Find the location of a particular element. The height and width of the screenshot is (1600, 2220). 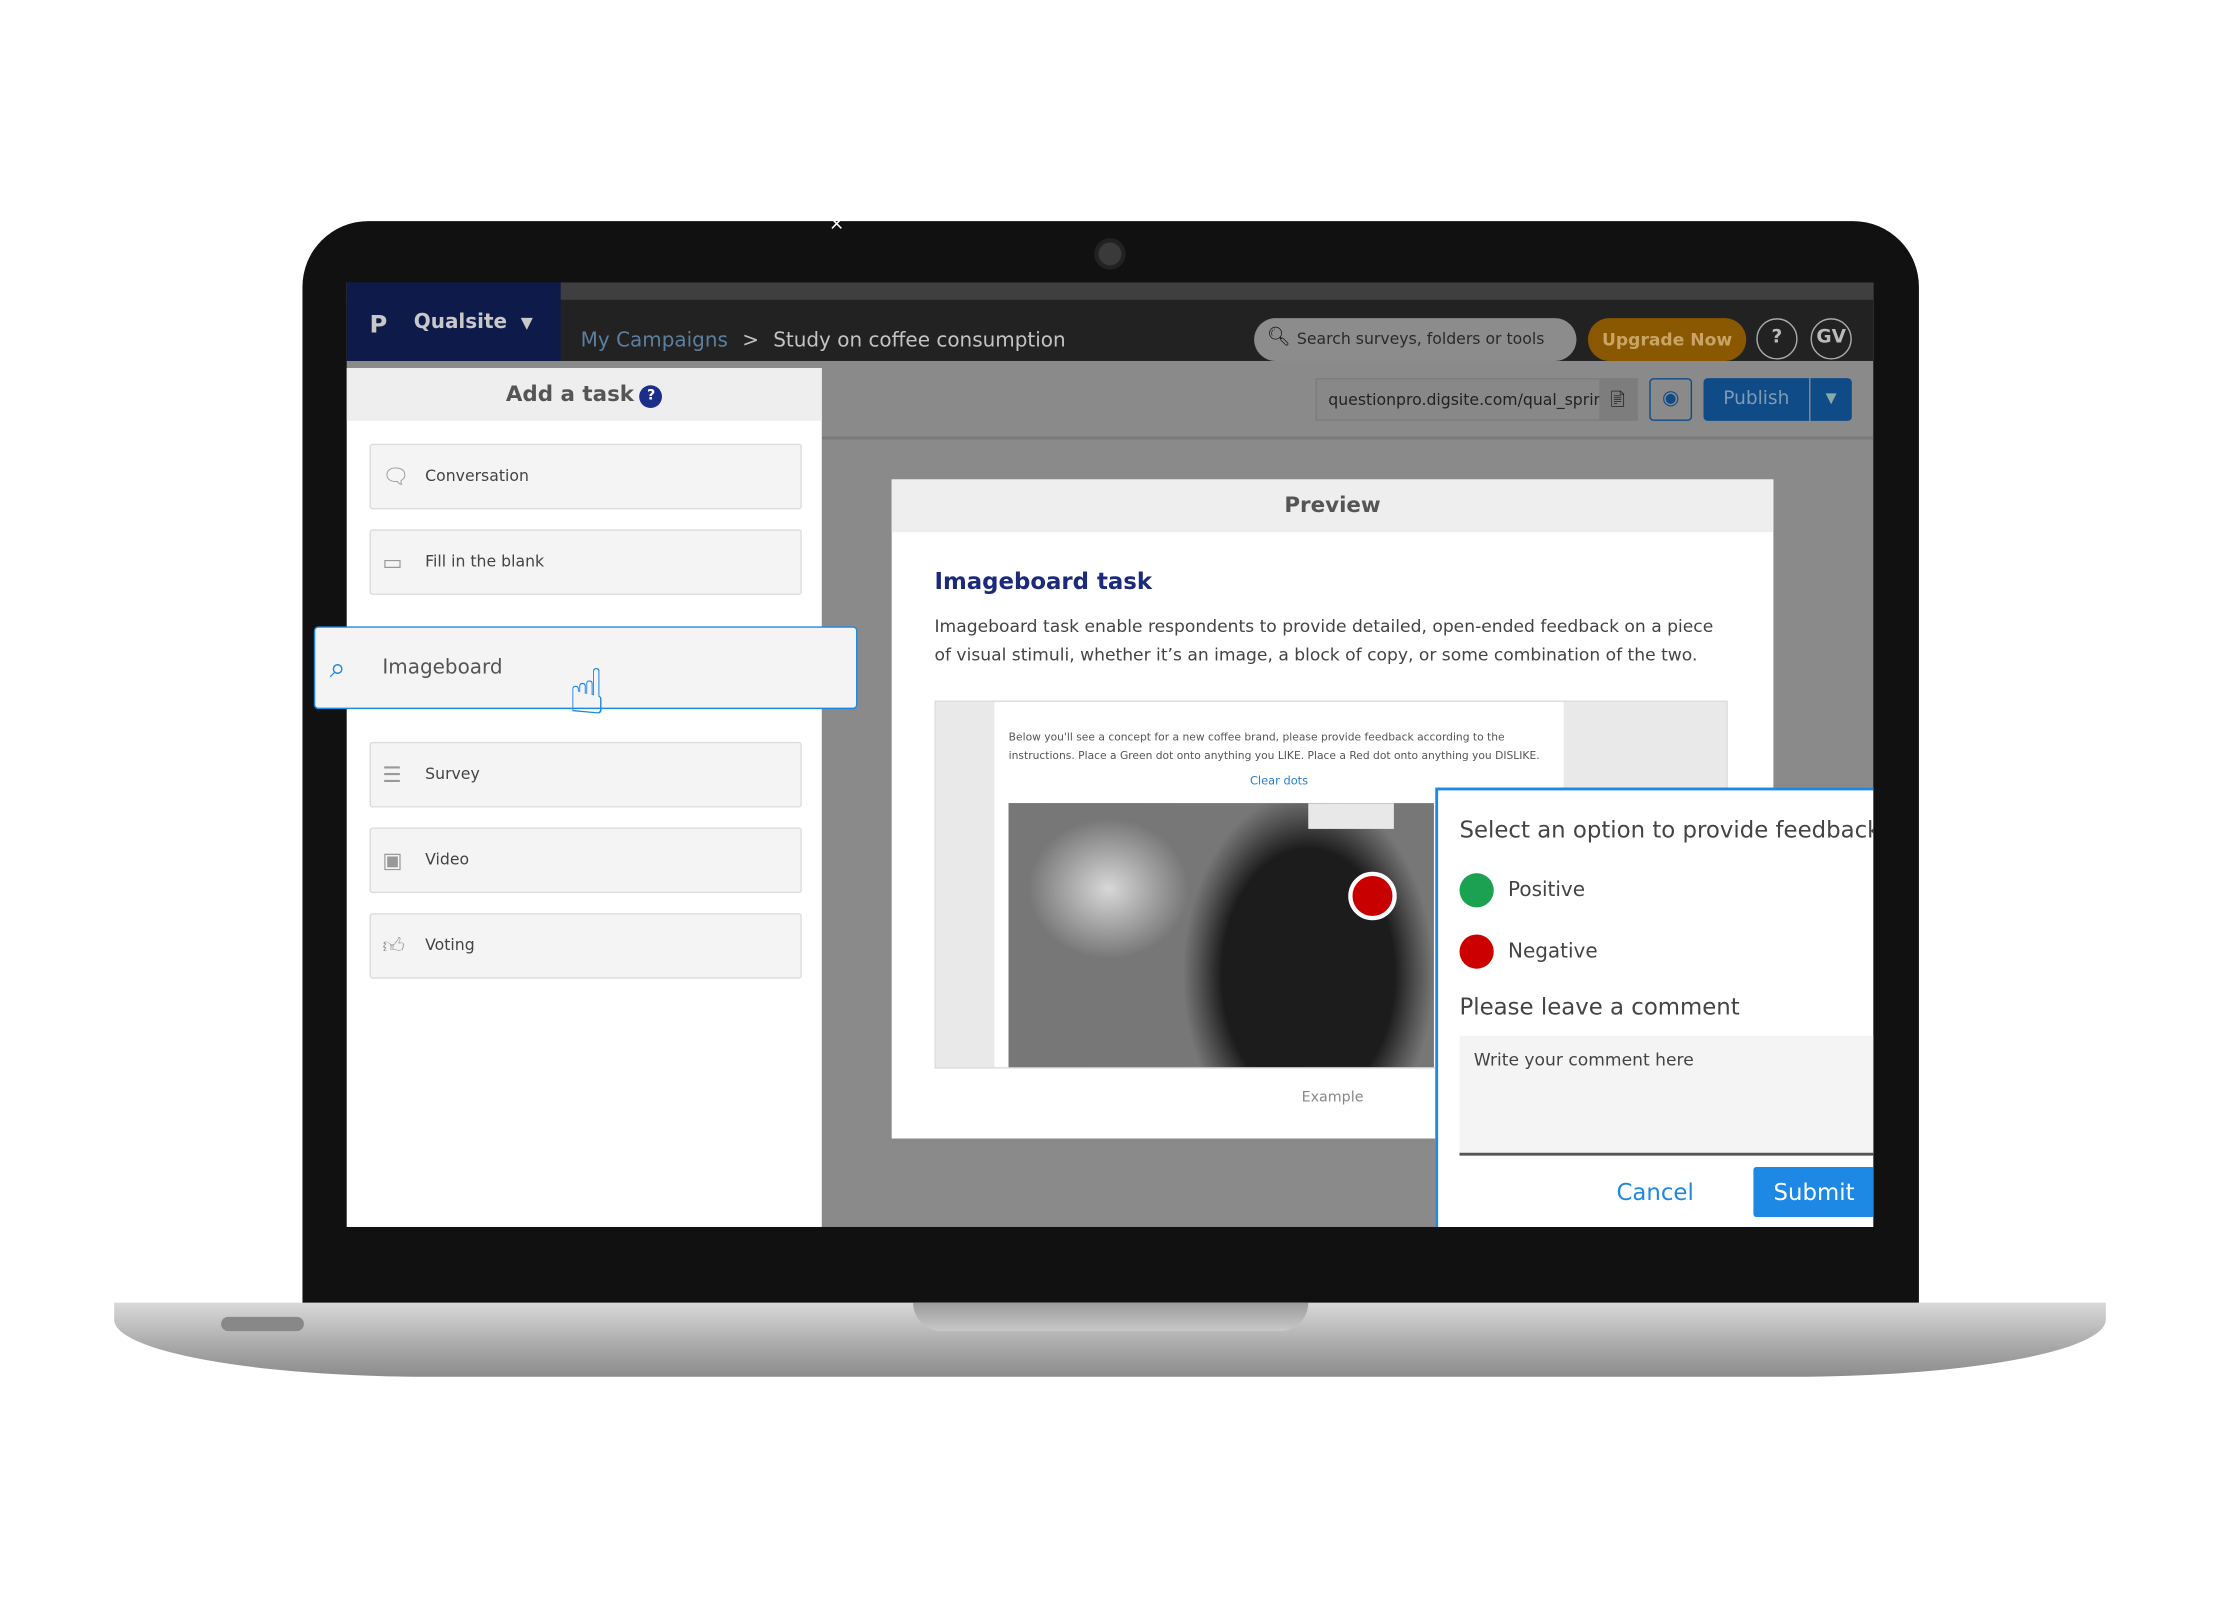

feedback-prompt: Select an option to provide feedback is located at coordinates (1666, 830).